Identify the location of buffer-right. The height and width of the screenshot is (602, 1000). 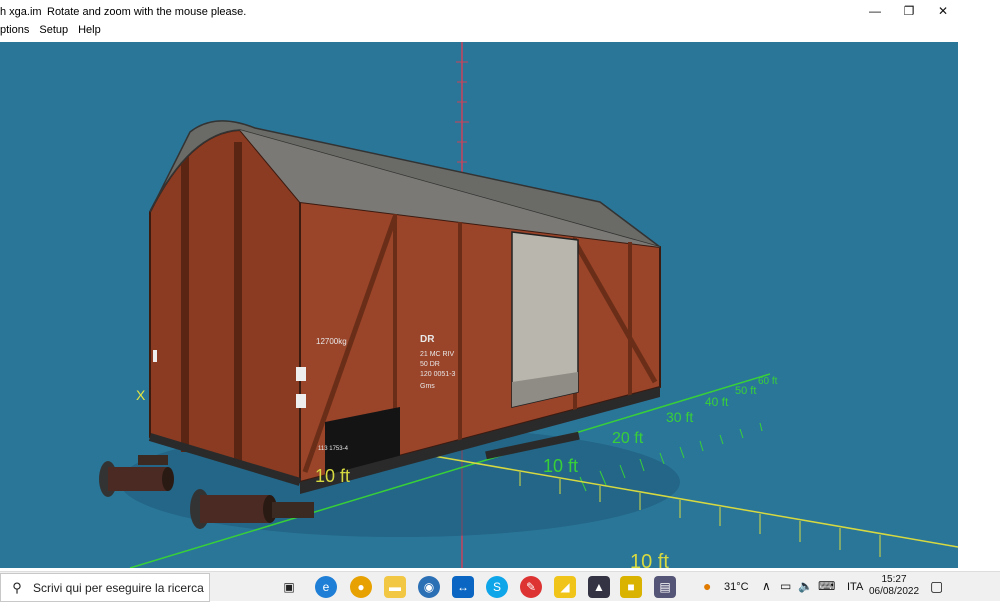
(233, 509).